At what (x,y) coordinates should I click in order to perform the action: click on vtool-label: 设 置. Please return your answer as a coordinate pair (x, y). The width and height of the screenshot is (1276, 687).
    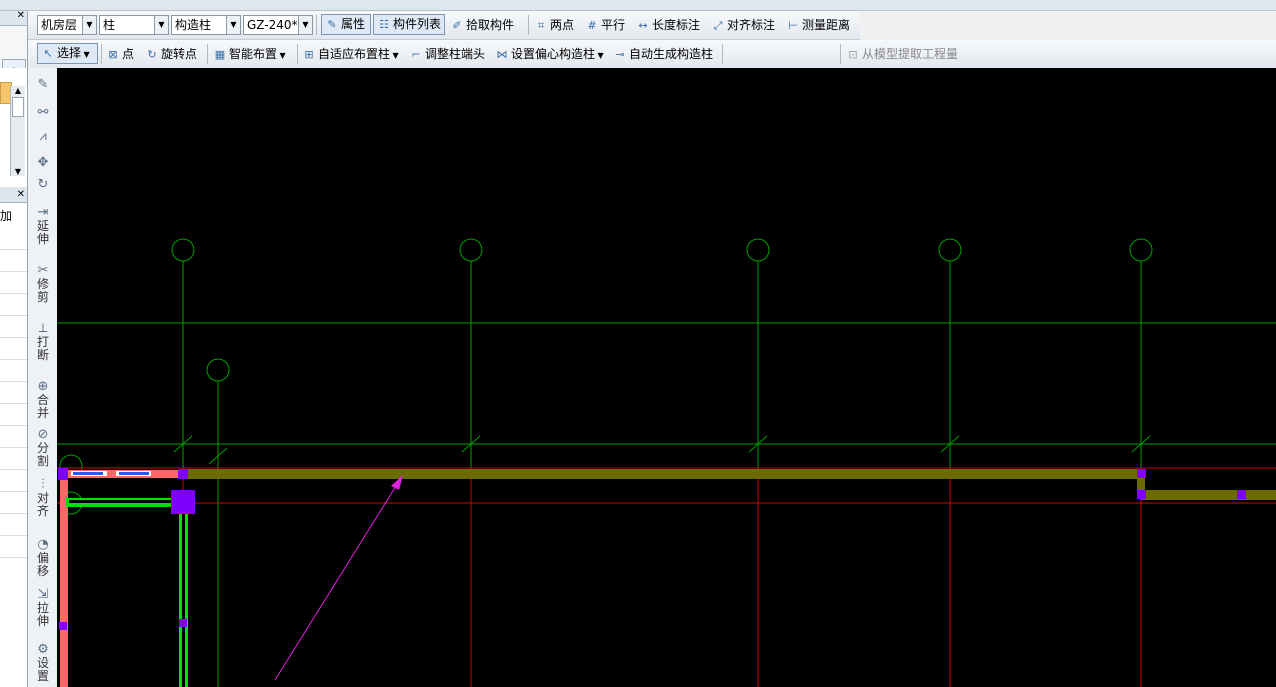
    Looking at the image, I should click on (42, 669).